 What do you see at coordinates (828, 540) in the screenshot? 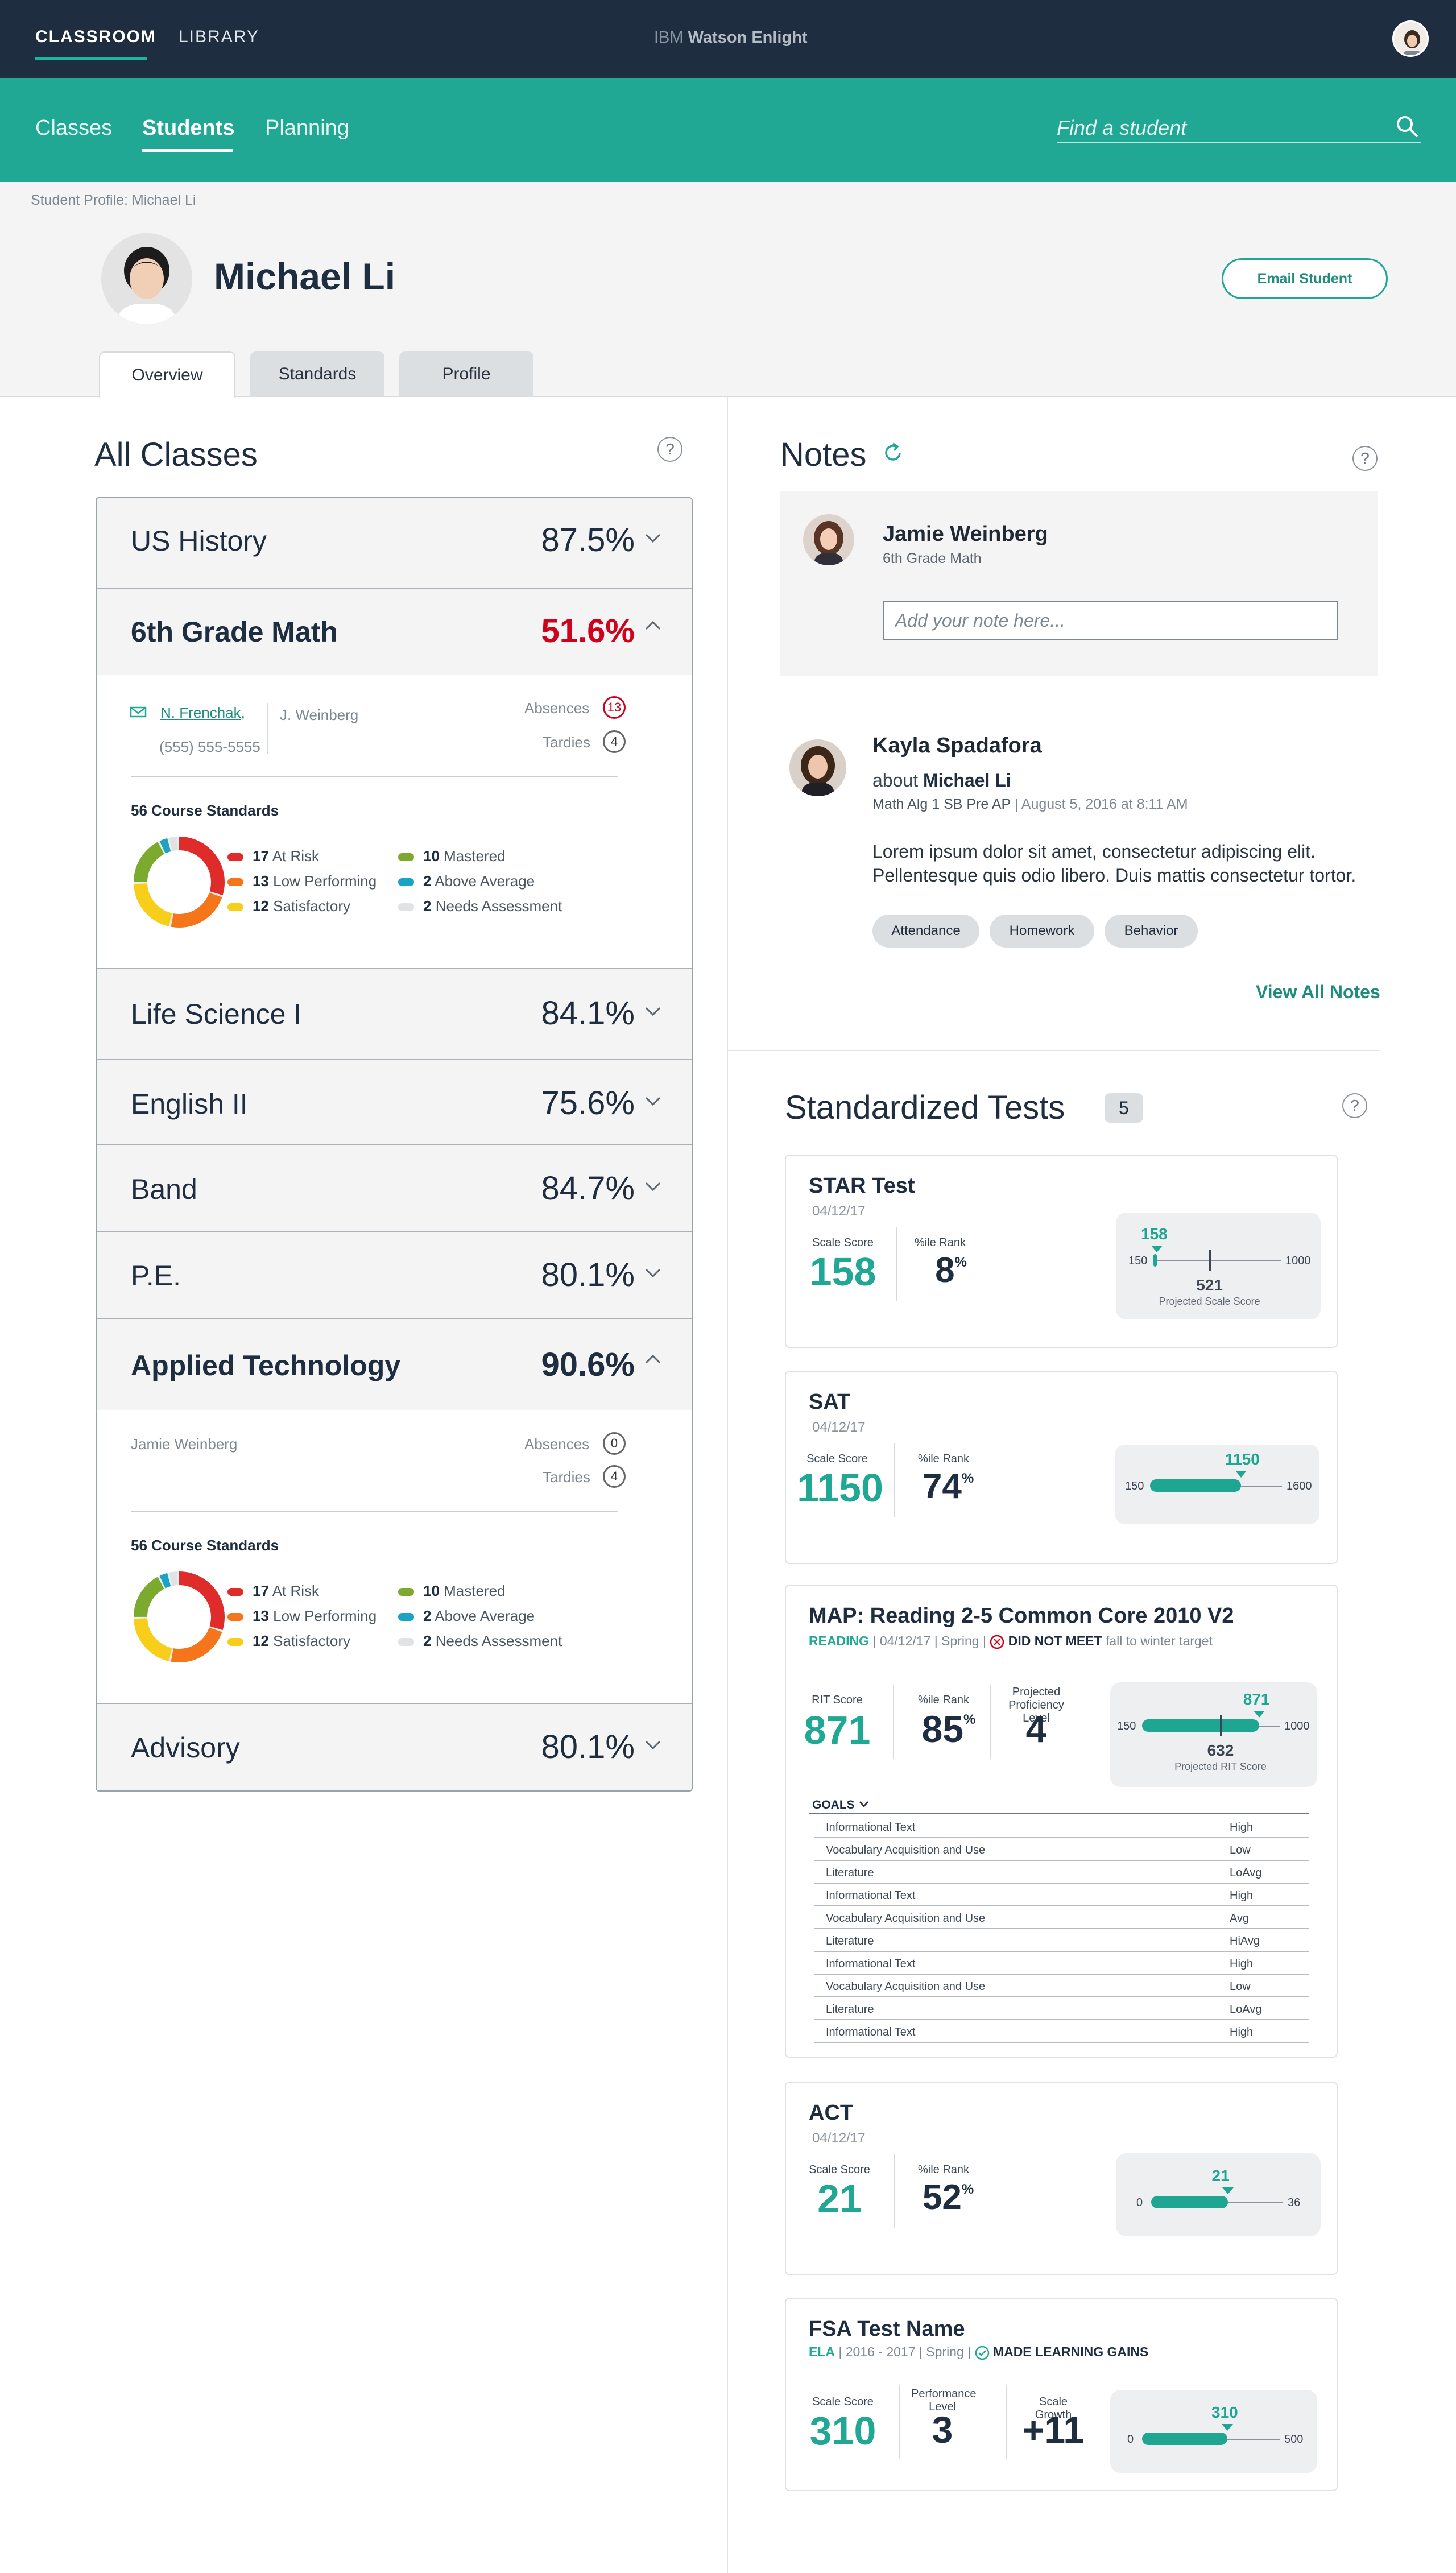
I see `author-avatar` at bounding box center [828, 540].